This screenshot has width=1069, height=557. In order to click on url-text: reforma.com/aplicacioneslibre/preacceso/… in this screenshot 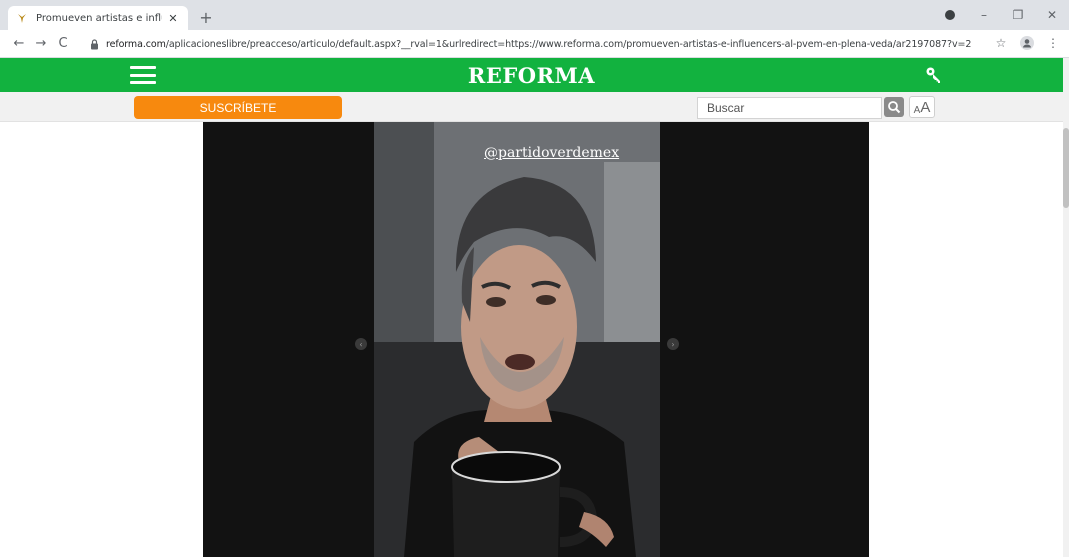, I will do `click(538, 44)`.